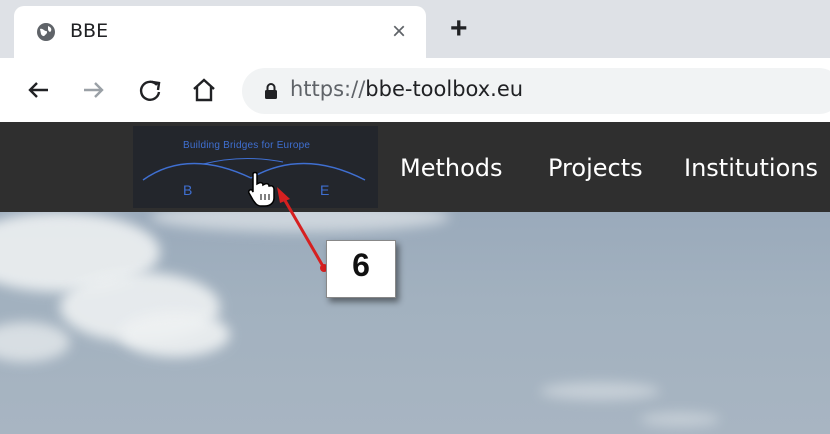 The height and width of the screenshot is (434, 830). I want to click on step-callout: 6, so click(361, 269).